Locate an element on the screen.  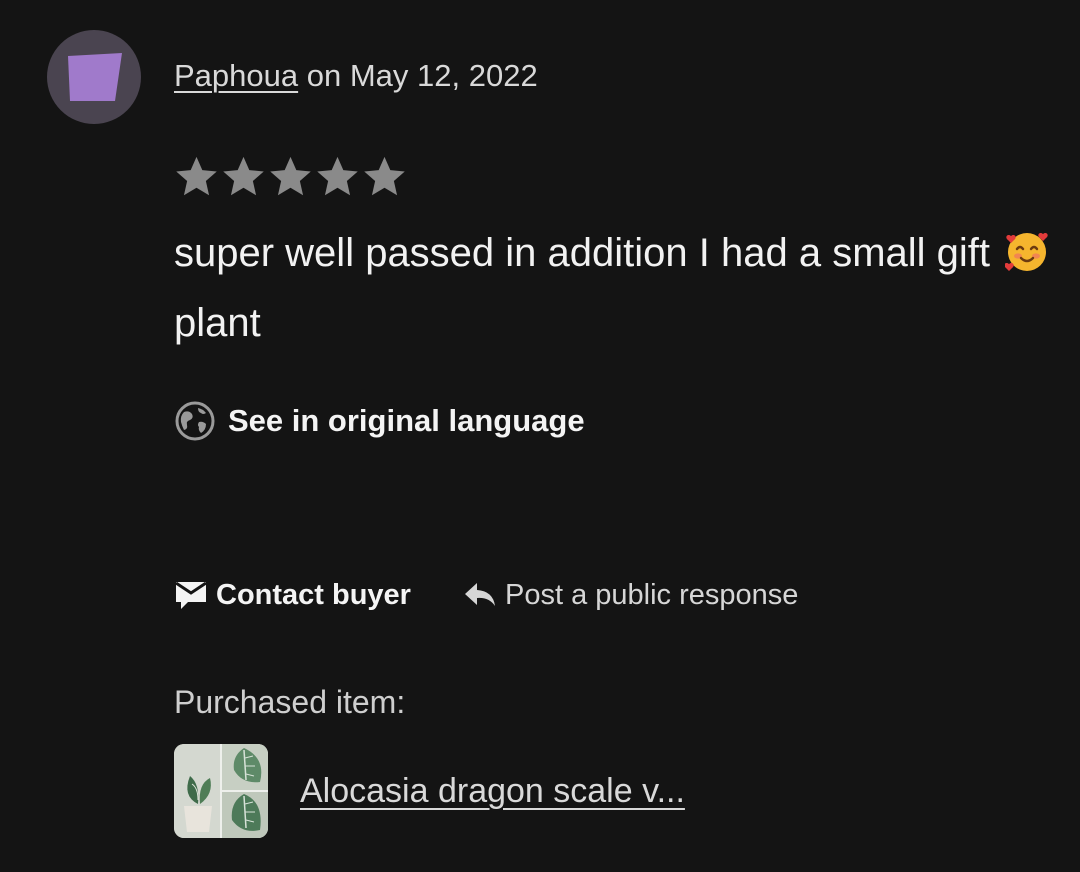
see-original-language-label: See in original language is located at coordinates (406, 420).